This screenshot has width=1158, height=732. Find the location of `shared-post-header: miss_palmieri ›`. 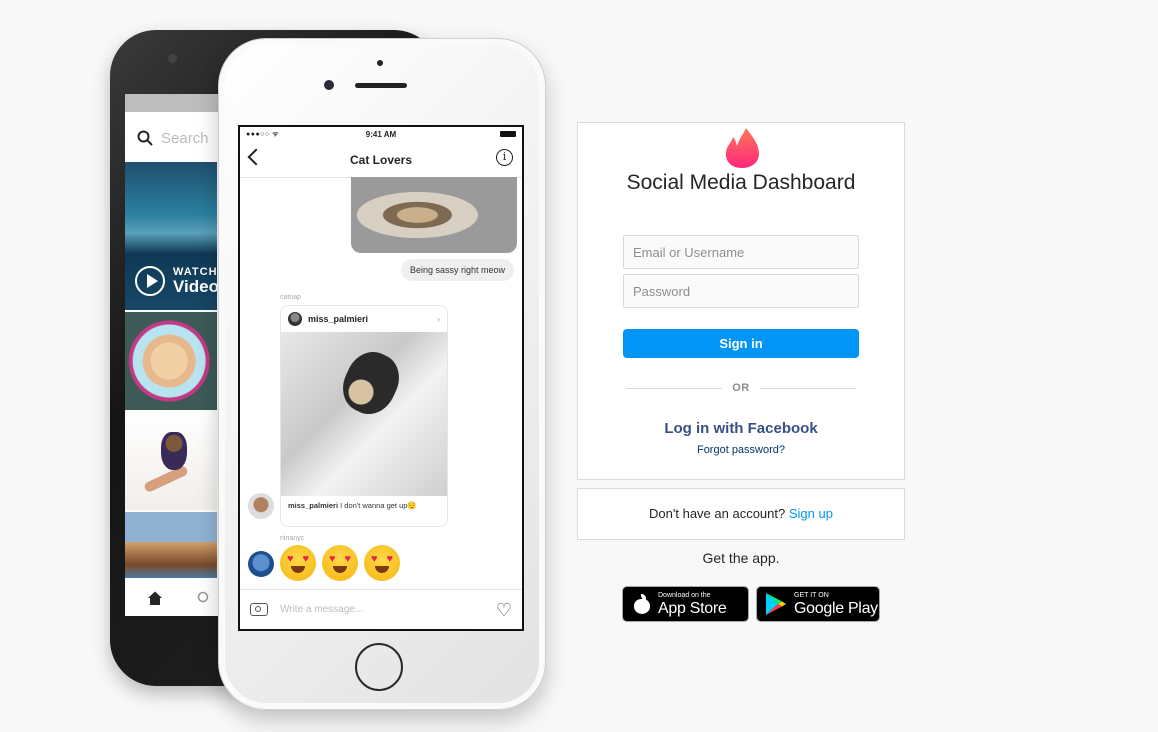

shared-post-header: miss_palmieri › is located at coordinates (364, 319).